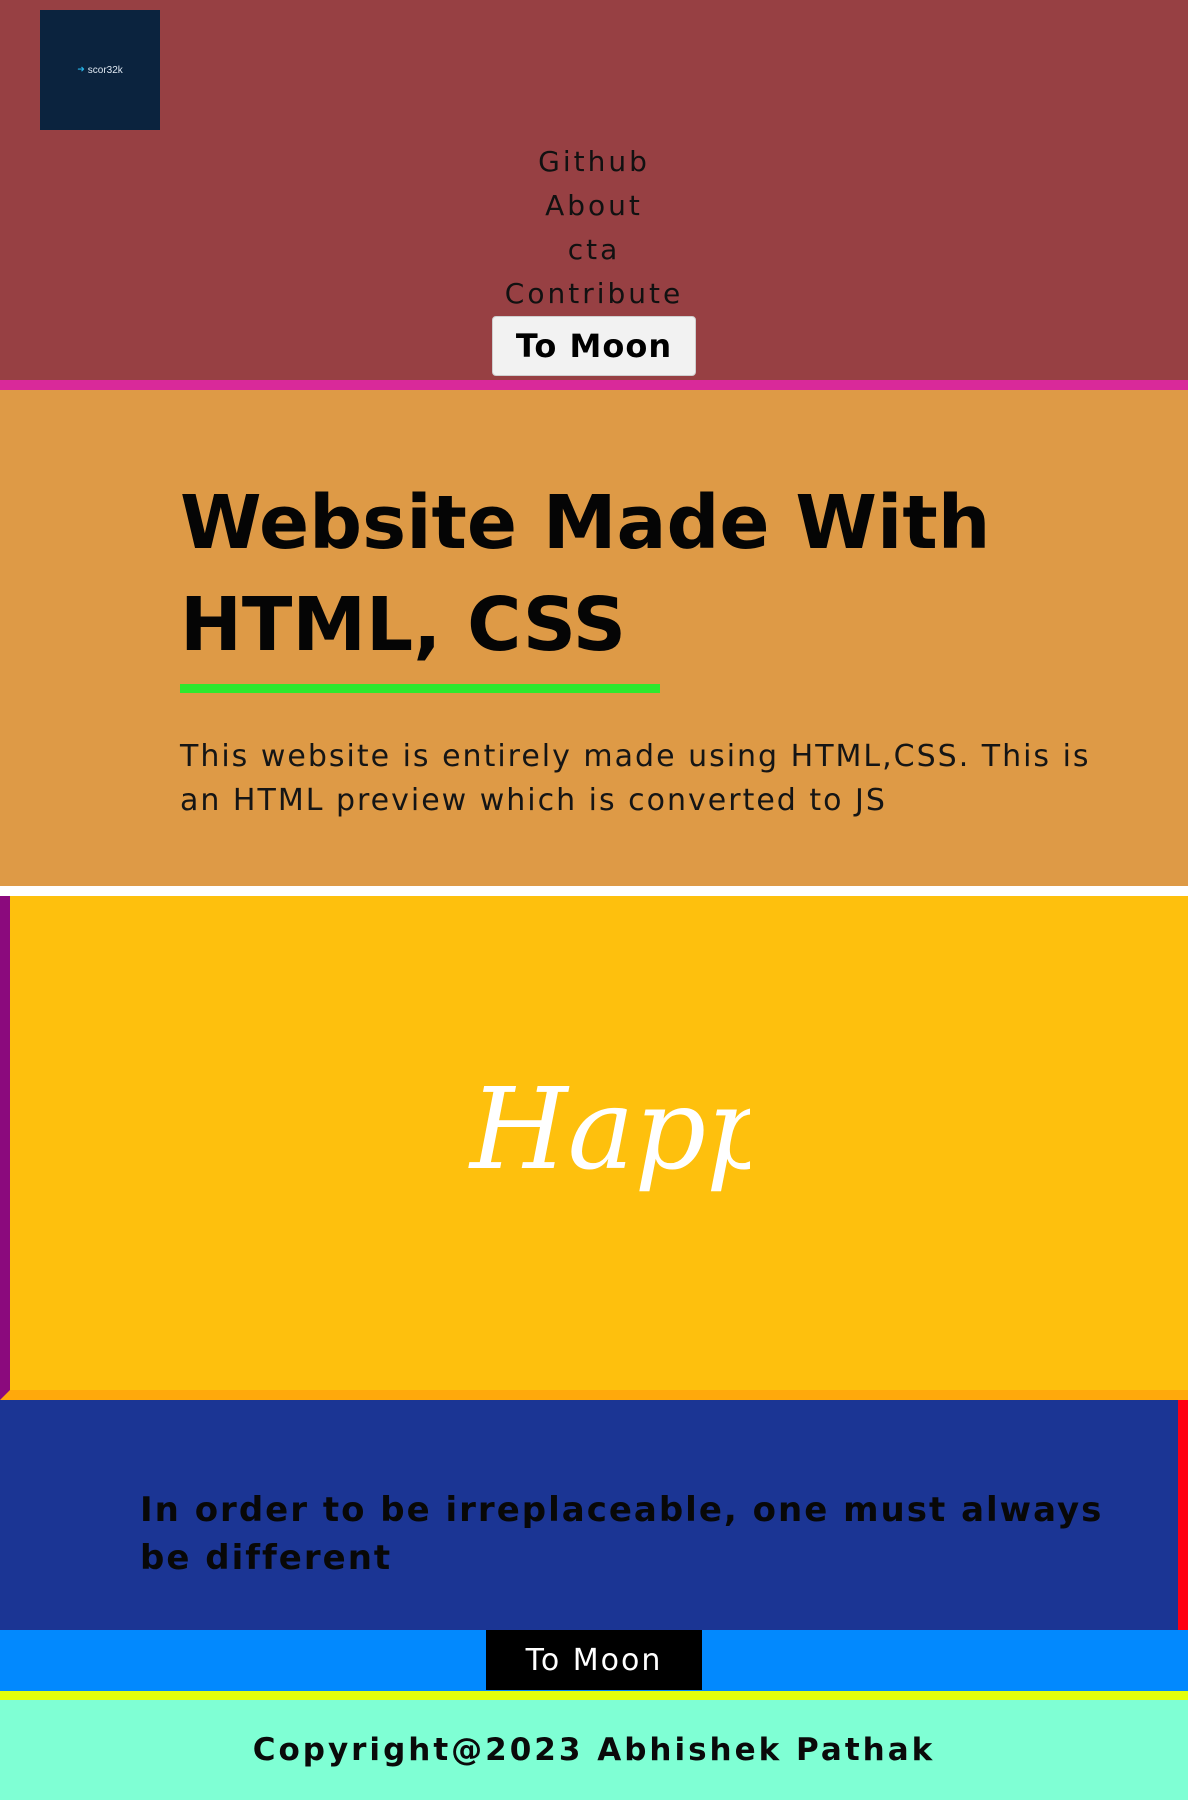  I want to click on site-footer: Copyright@2023 Abhishek Pathak, so click(594, 1750).